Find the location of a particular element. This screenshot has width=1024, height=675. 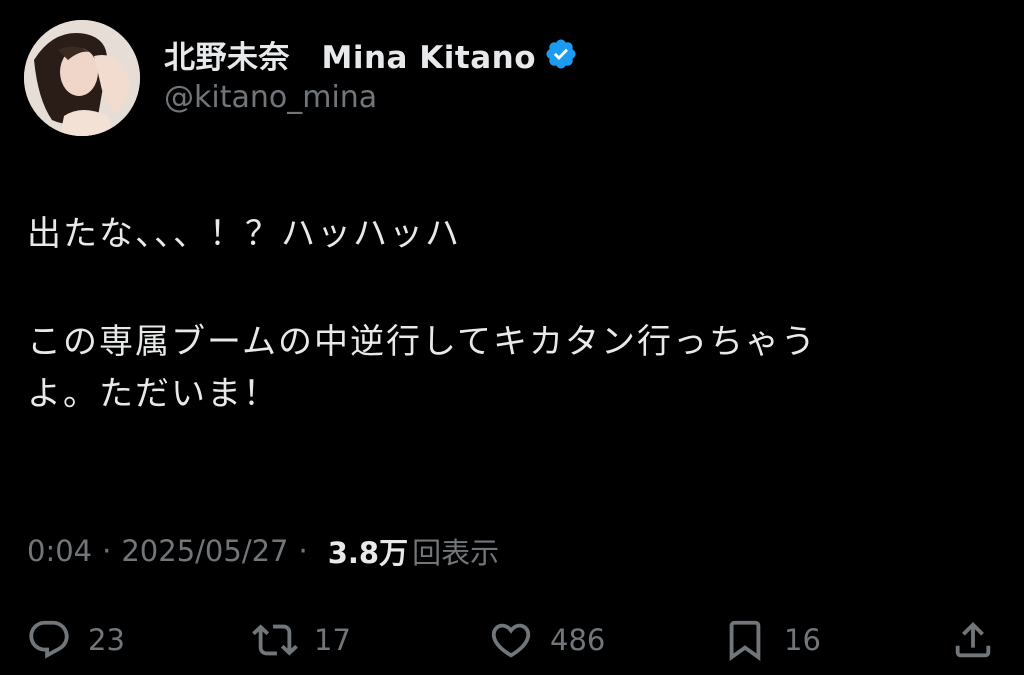

tweet-date: 2025/05/27 is located at coordinates (204, 551).